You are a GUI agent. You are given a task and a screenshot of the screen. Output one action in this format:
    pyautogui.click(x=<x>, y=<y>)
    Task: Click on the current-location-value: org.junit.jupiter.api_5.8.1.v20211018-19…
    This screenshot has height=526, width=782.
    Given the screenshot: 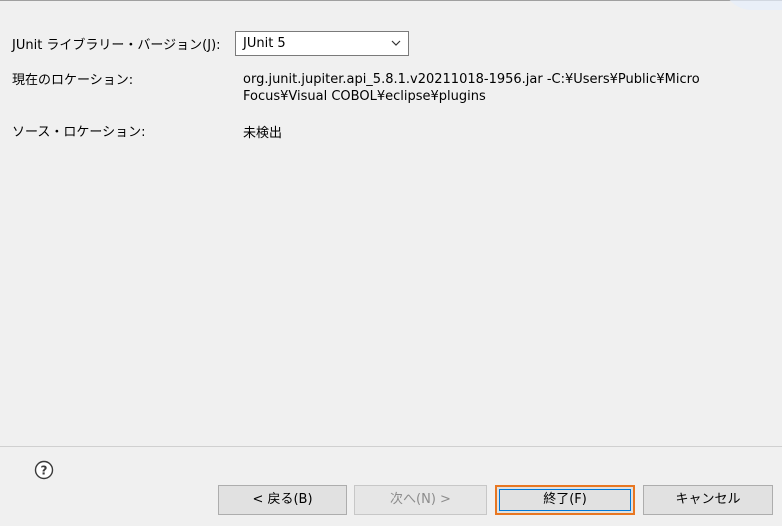 What is the action you would take?
    pyautogui.click(x=471, y=88)
    